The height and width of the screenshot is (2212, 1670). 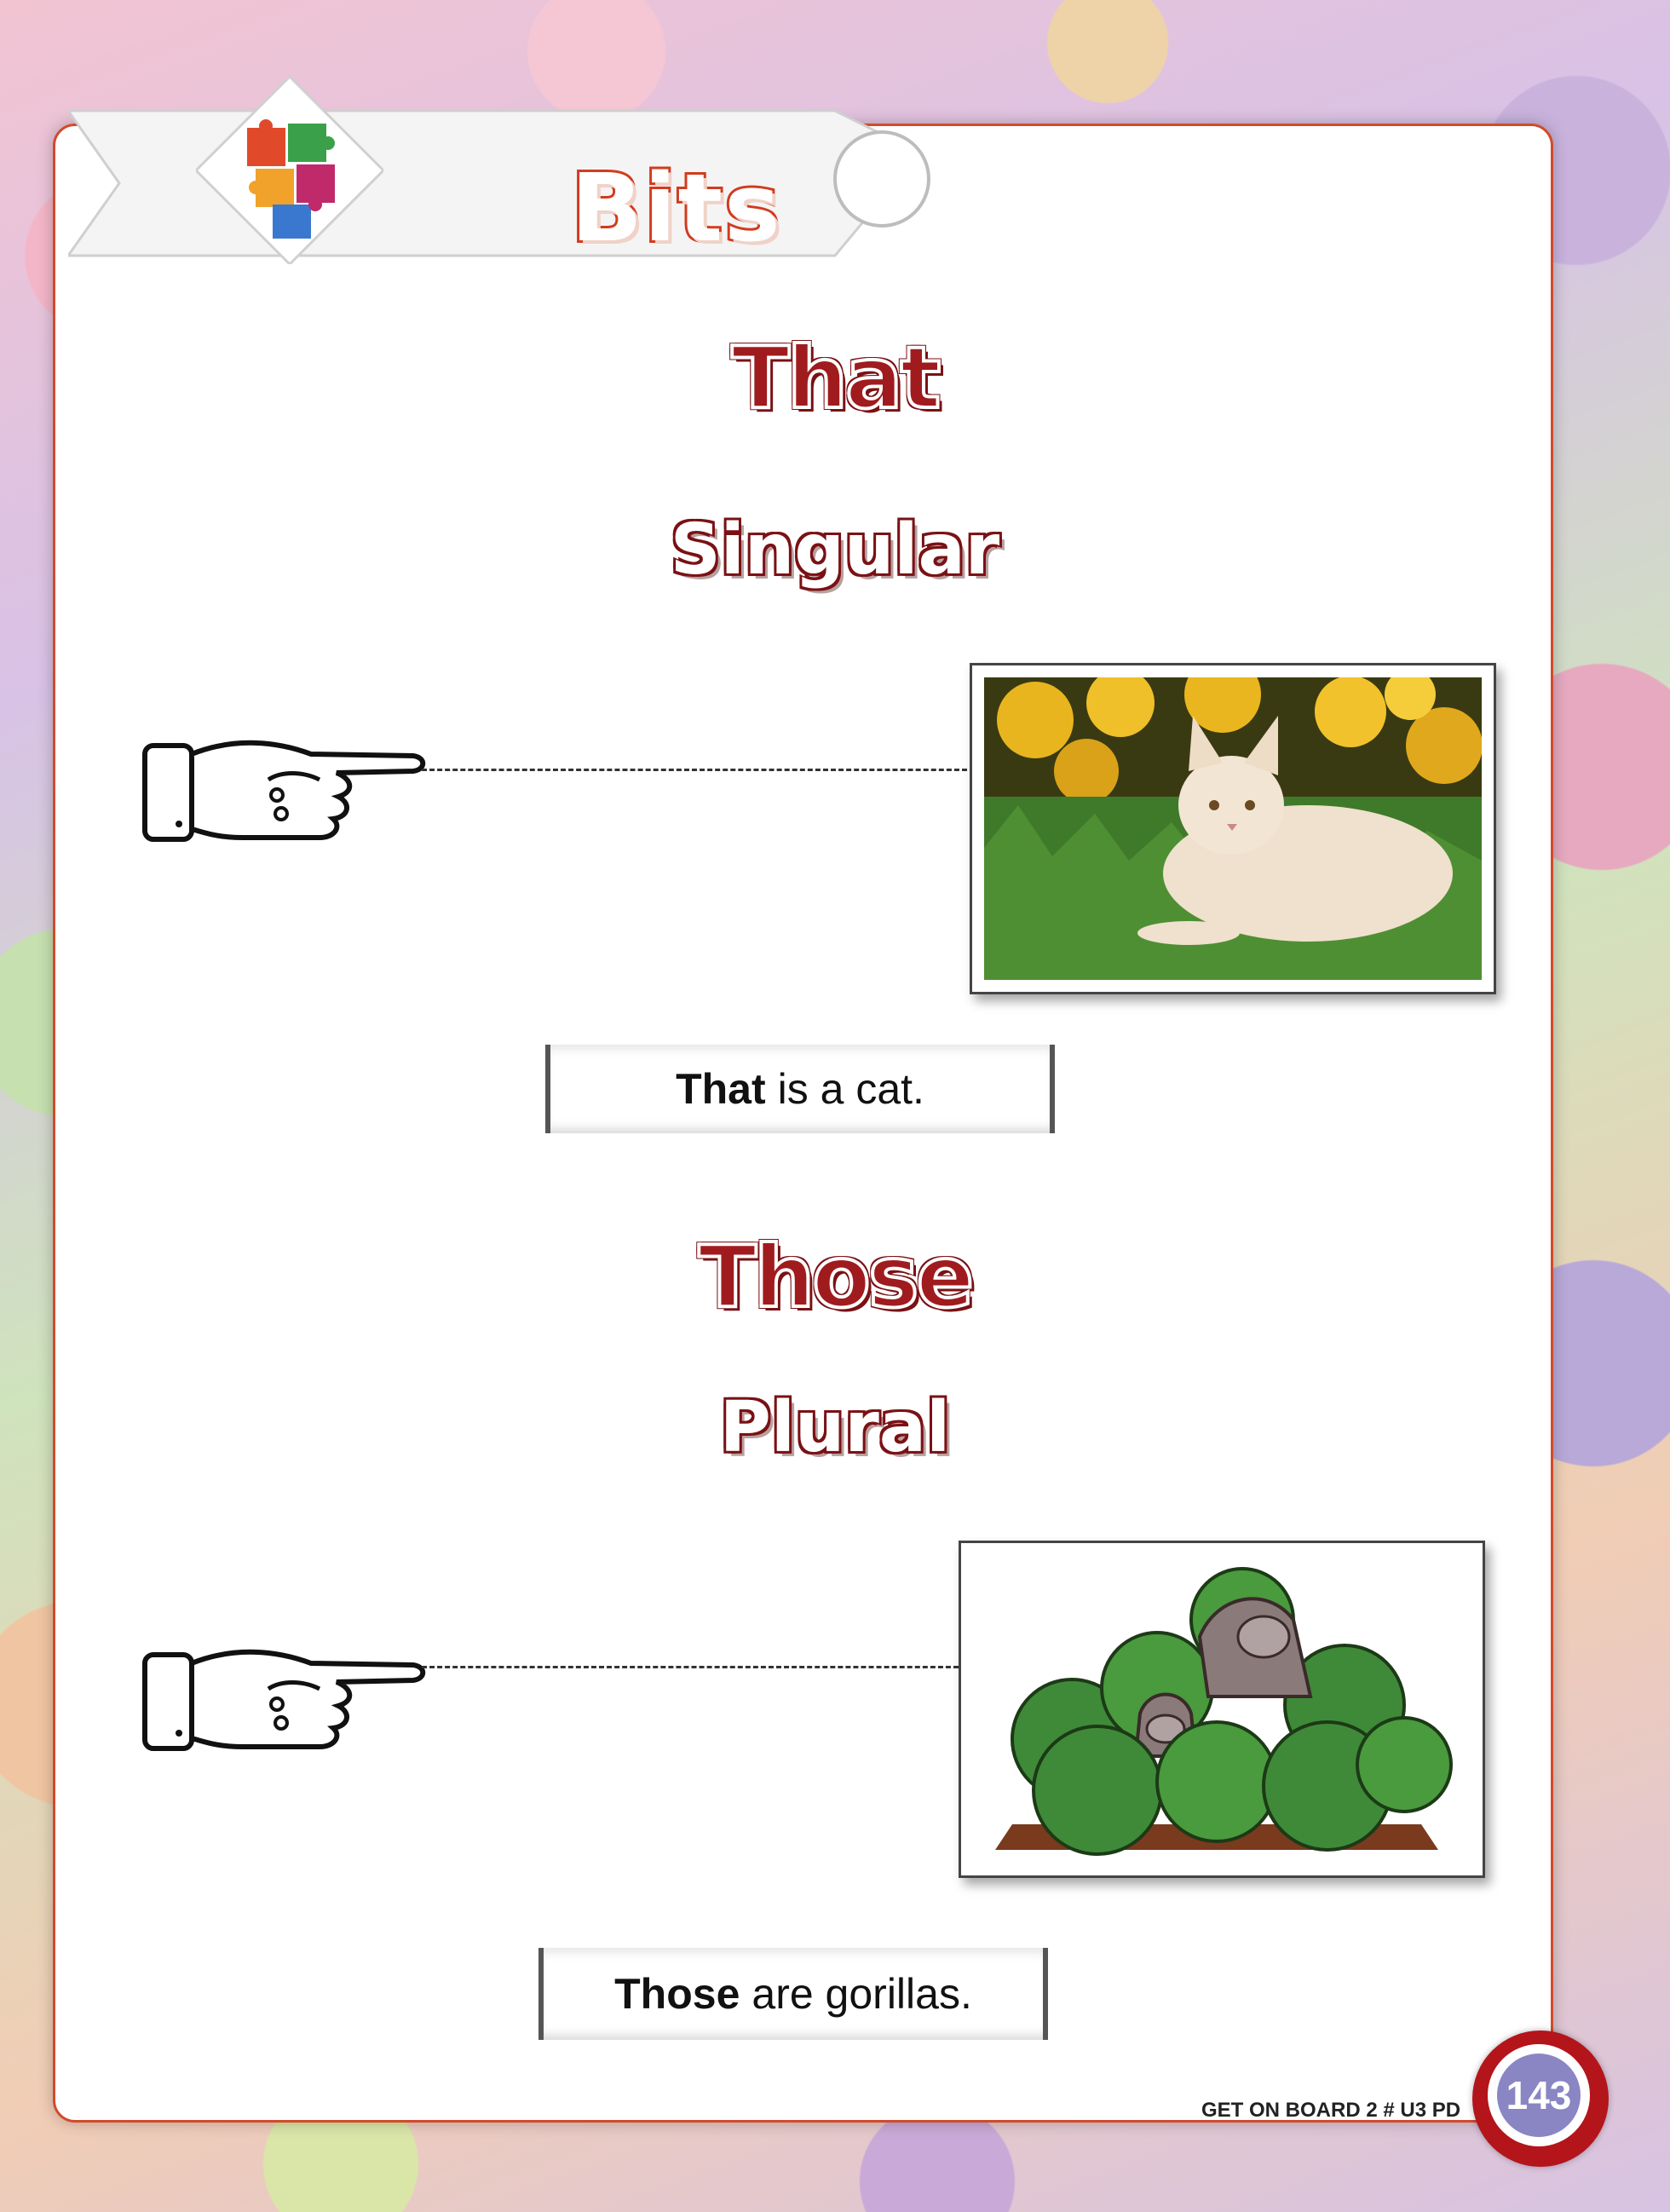 I want to click on sentence-keyword: Those, so click(x=677, y=1994).